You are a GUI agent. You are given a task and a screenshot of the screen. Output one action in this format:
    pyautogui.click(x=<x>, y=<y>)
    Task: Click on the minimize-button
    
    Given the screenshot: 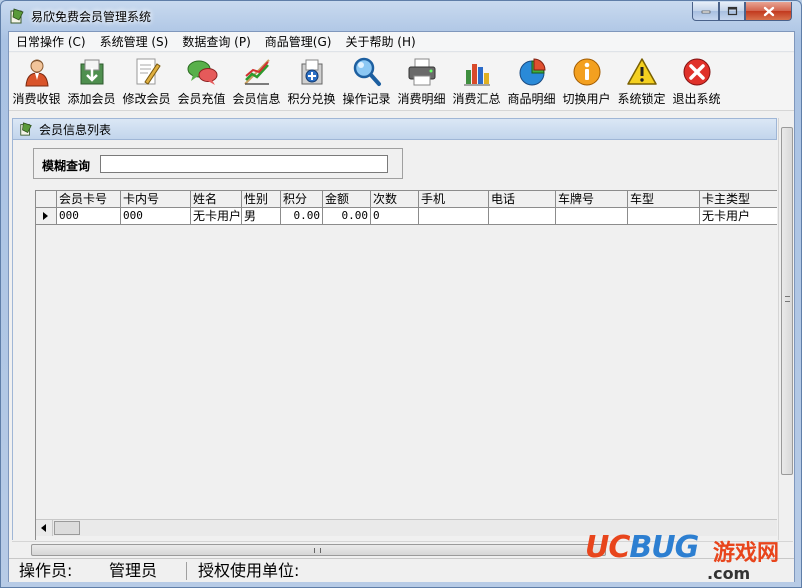 What is the action you would take?
    pyautogui.click(x=705, y=11)
    